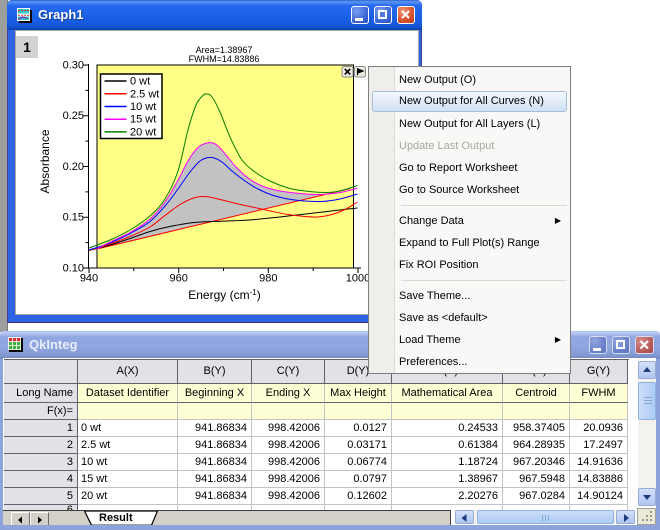  What do you see at coordinates (179, 279) in the screenshot?
I see `svg-text: 960` at bounding box center [179, 279].